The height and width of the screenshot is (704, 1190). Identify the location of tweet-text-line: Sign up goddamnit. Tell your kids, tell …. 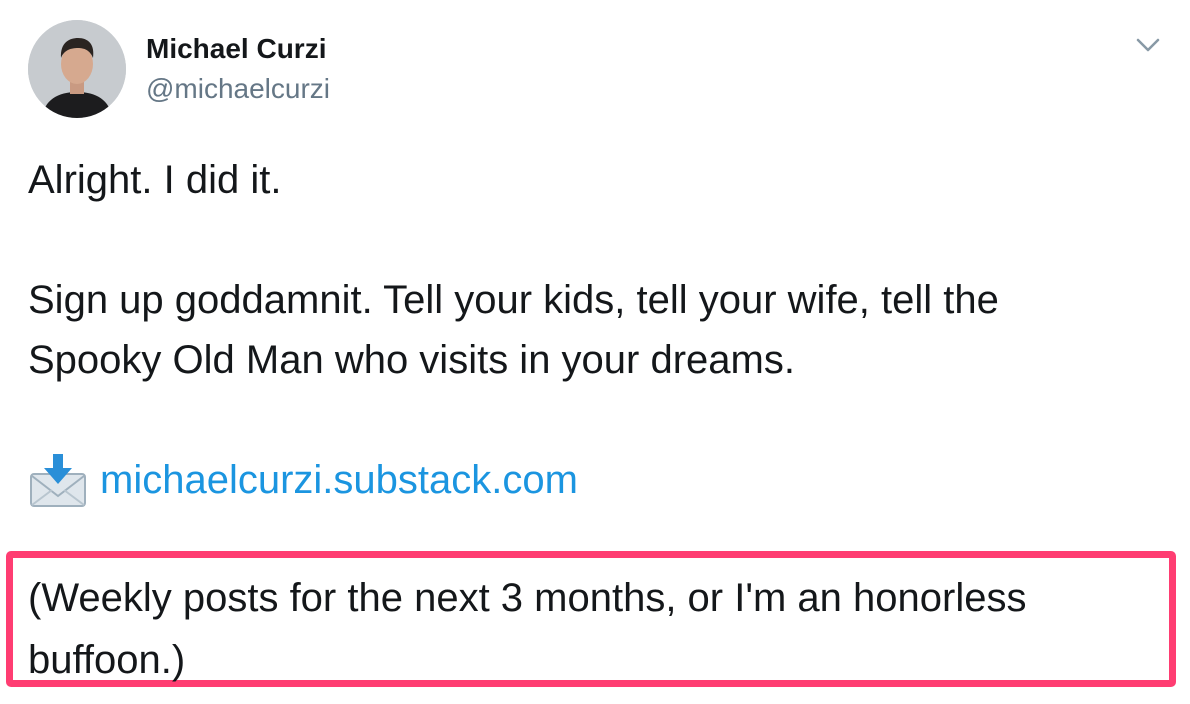
(513, 300).